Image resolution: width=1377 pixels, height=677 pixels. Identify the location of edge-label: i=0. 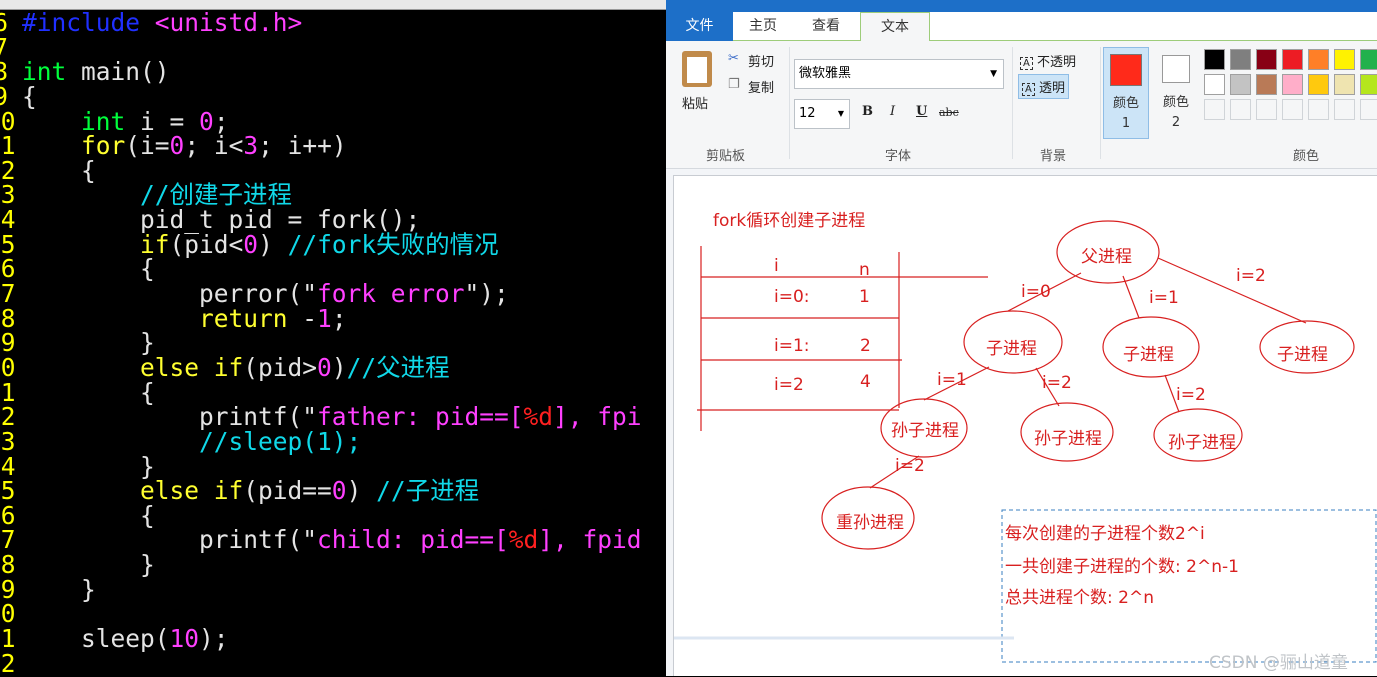
(1036, 292).